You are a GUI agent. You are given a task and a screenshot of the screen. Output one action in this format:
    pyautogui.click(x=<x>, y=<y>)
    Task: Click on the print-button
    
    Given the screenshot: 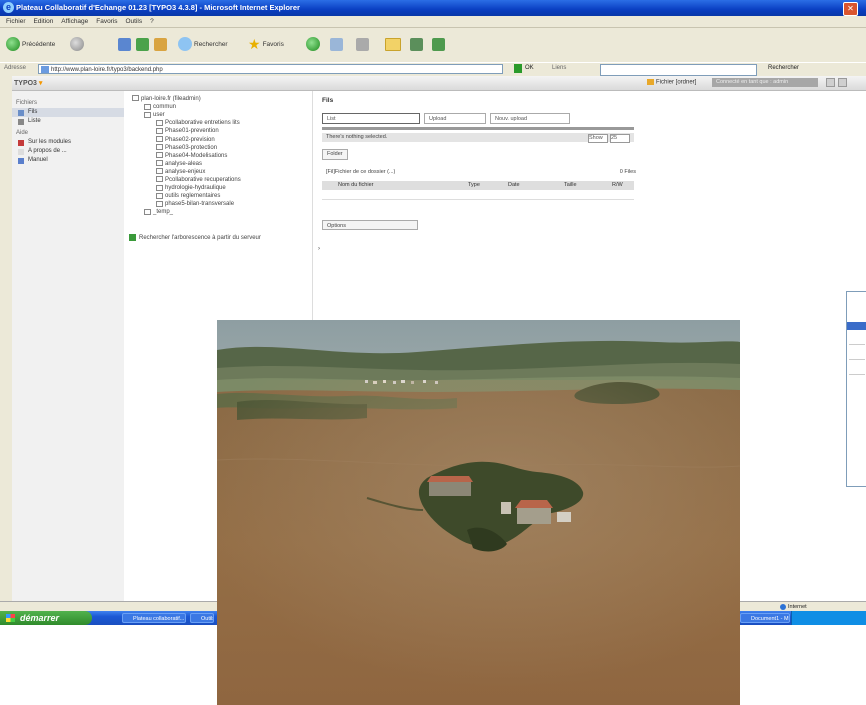 What is the action you would take?
    pyautogui.click(x=362, y=44)
    